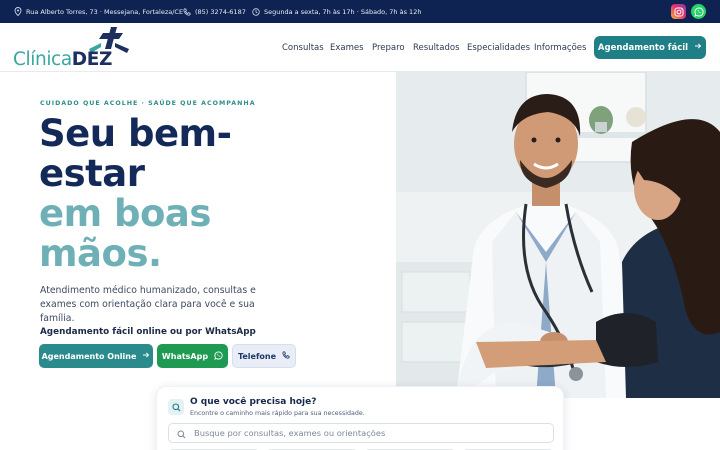  I want to click on phone-text: (85) 3274-6187, so click(220, 11).